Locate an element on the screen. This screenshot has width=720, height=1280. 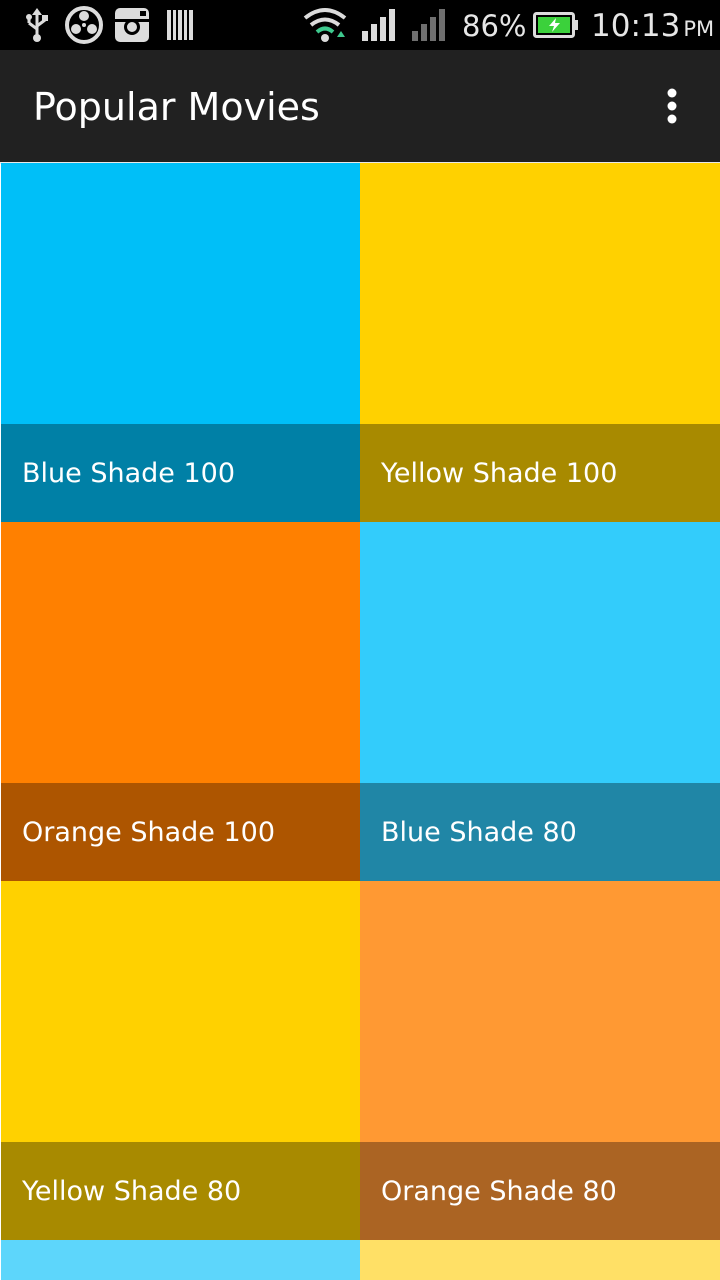
movie-tile: Blue Shade 100 is located at coordinates (180, 342).